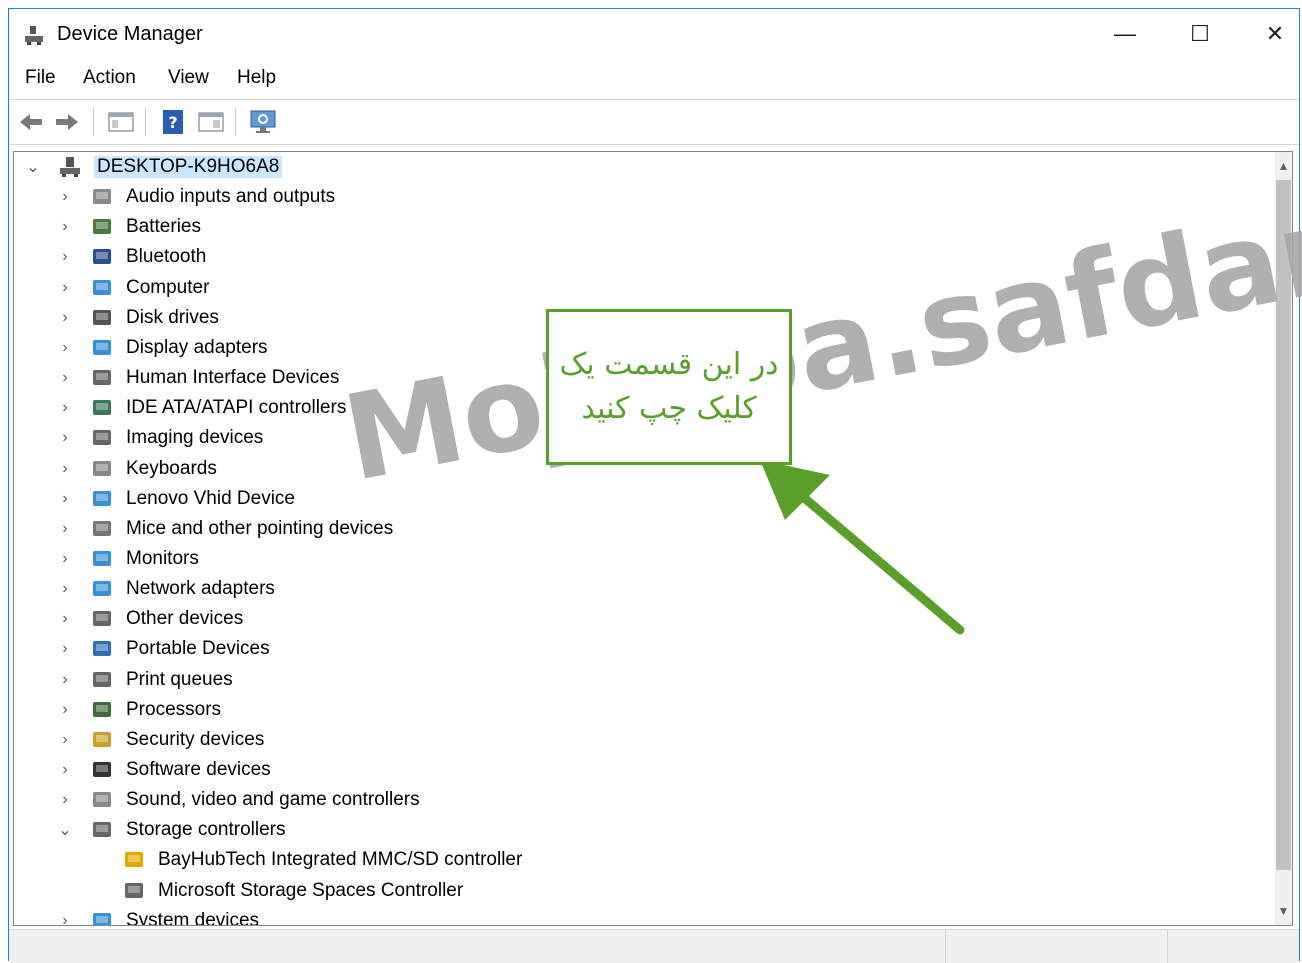  What do you see at coordinates (1227, 946) in the screenshot?
I see `status-pane` at bounding box center [1227, 946].